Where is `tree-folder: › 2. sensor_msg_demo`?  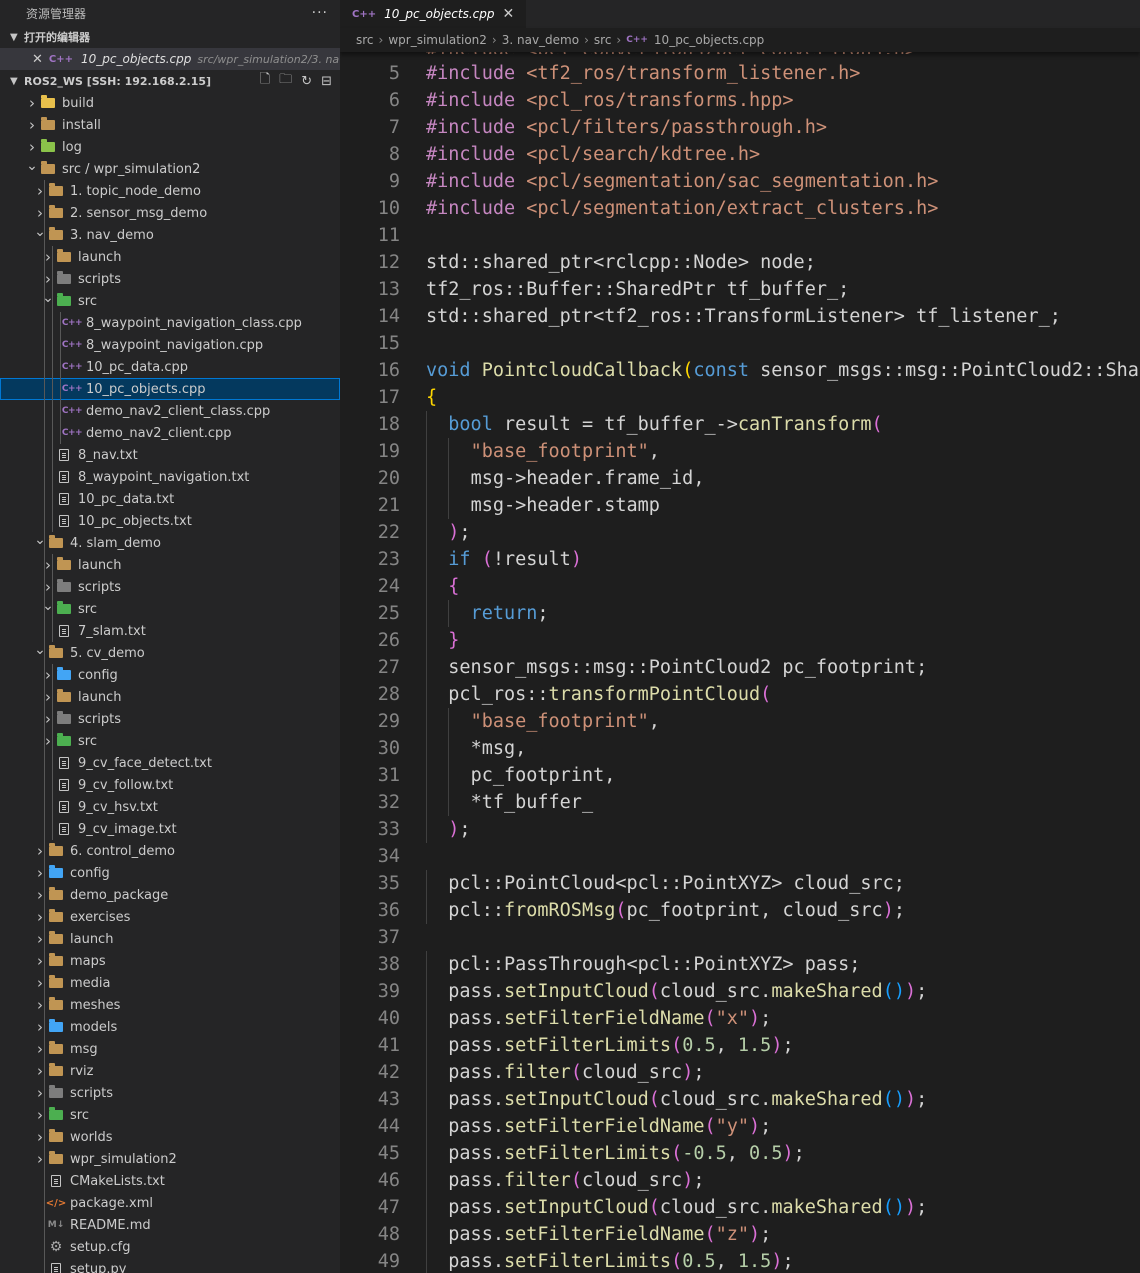
tree-folder: › 2. sensor_msg_demo is located at coordinates (170, 213).